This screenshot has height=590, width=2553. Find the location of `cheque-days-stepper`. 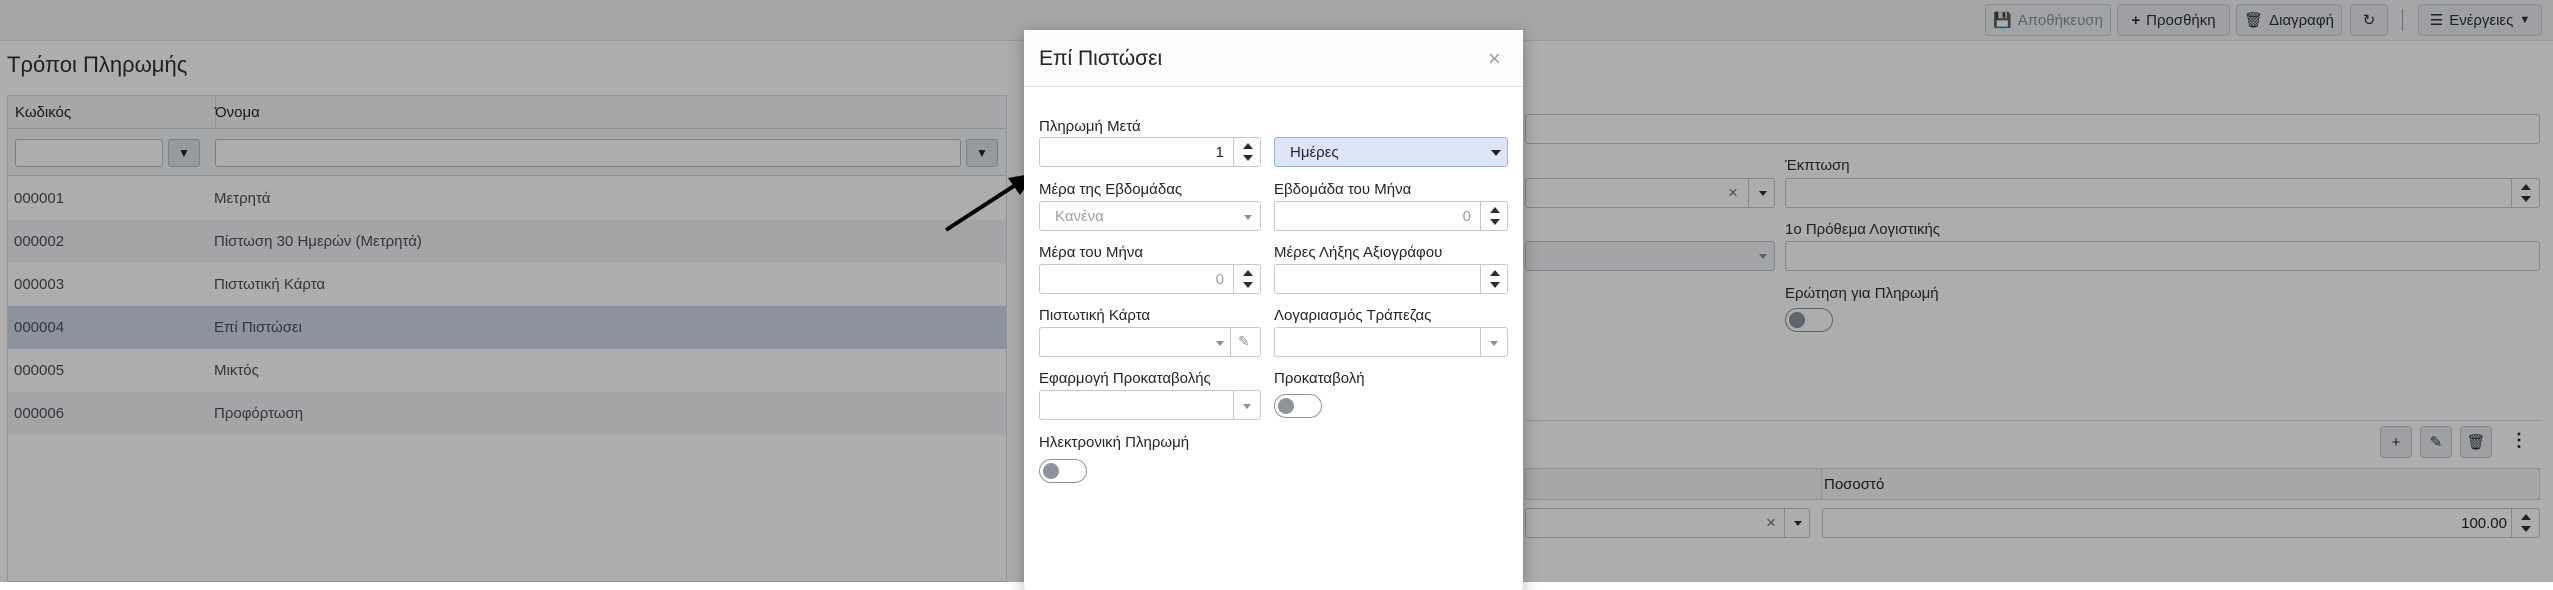

cheque-days-stepper is located at coordinates (1494, 279).